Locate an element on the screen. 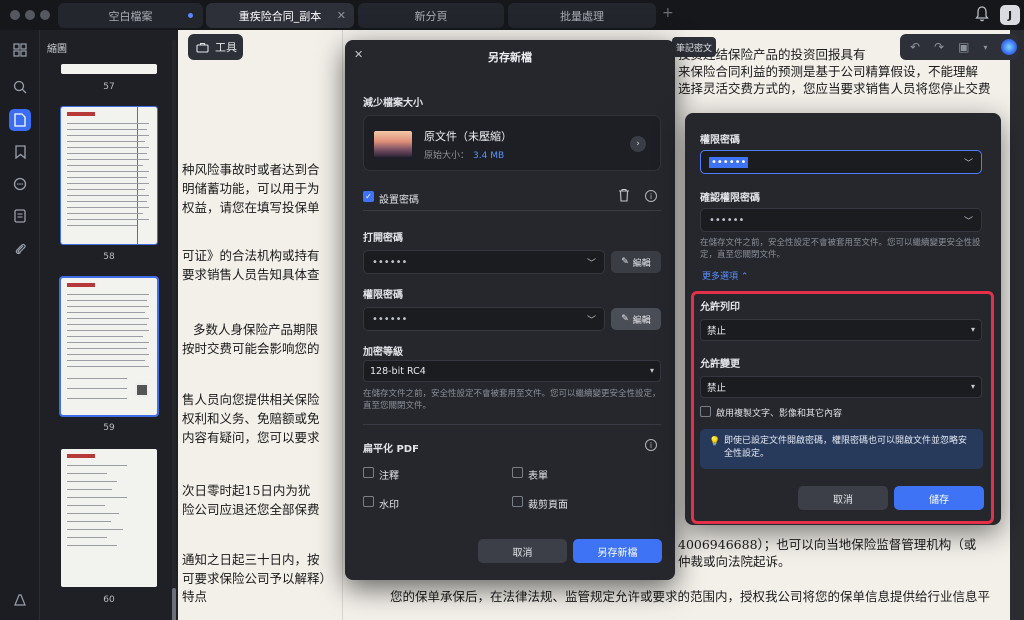 The image size is (1024, 620). search-icon is located at coordinates (20, 87).